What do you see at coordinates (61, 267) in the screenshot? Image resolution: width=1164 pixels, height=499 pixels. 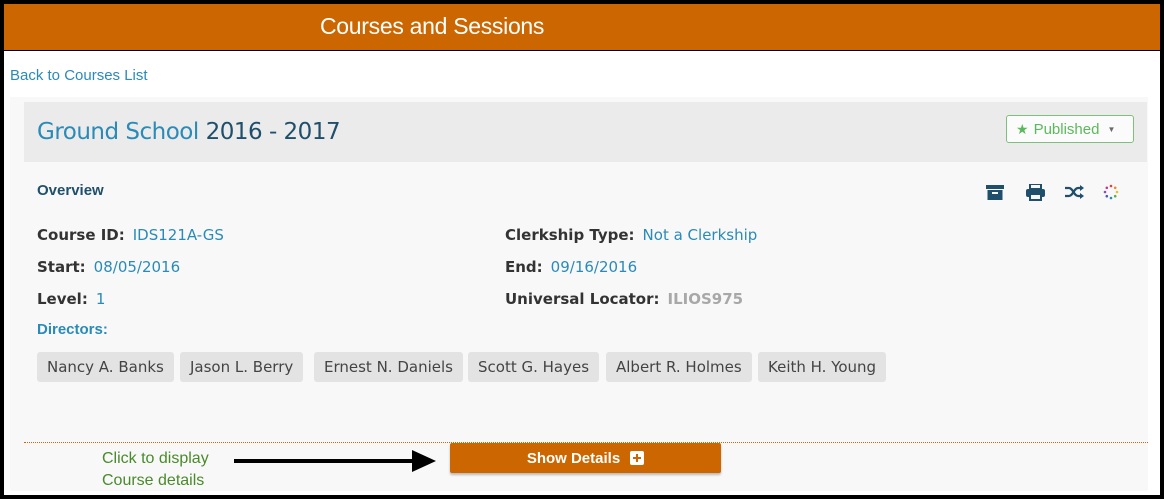 I see `start-label: Start:` at bounding box center [61, 267].